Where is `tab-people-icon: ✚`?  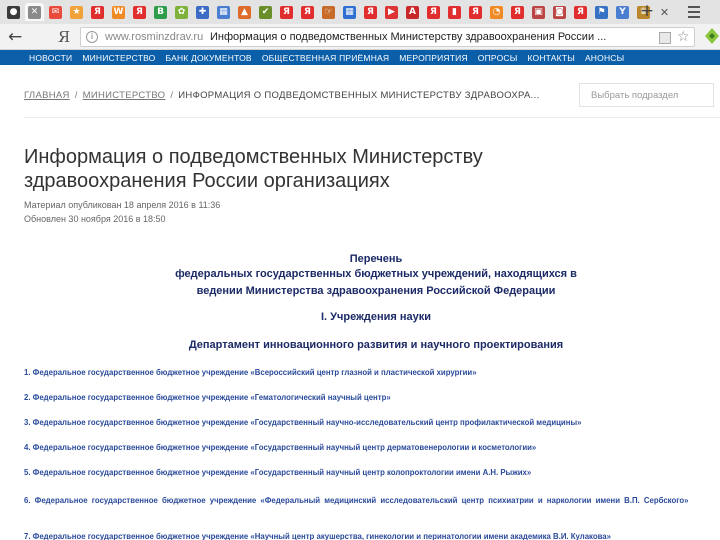 tab-people-icon: ✚ is located at coordinates (202, 12).